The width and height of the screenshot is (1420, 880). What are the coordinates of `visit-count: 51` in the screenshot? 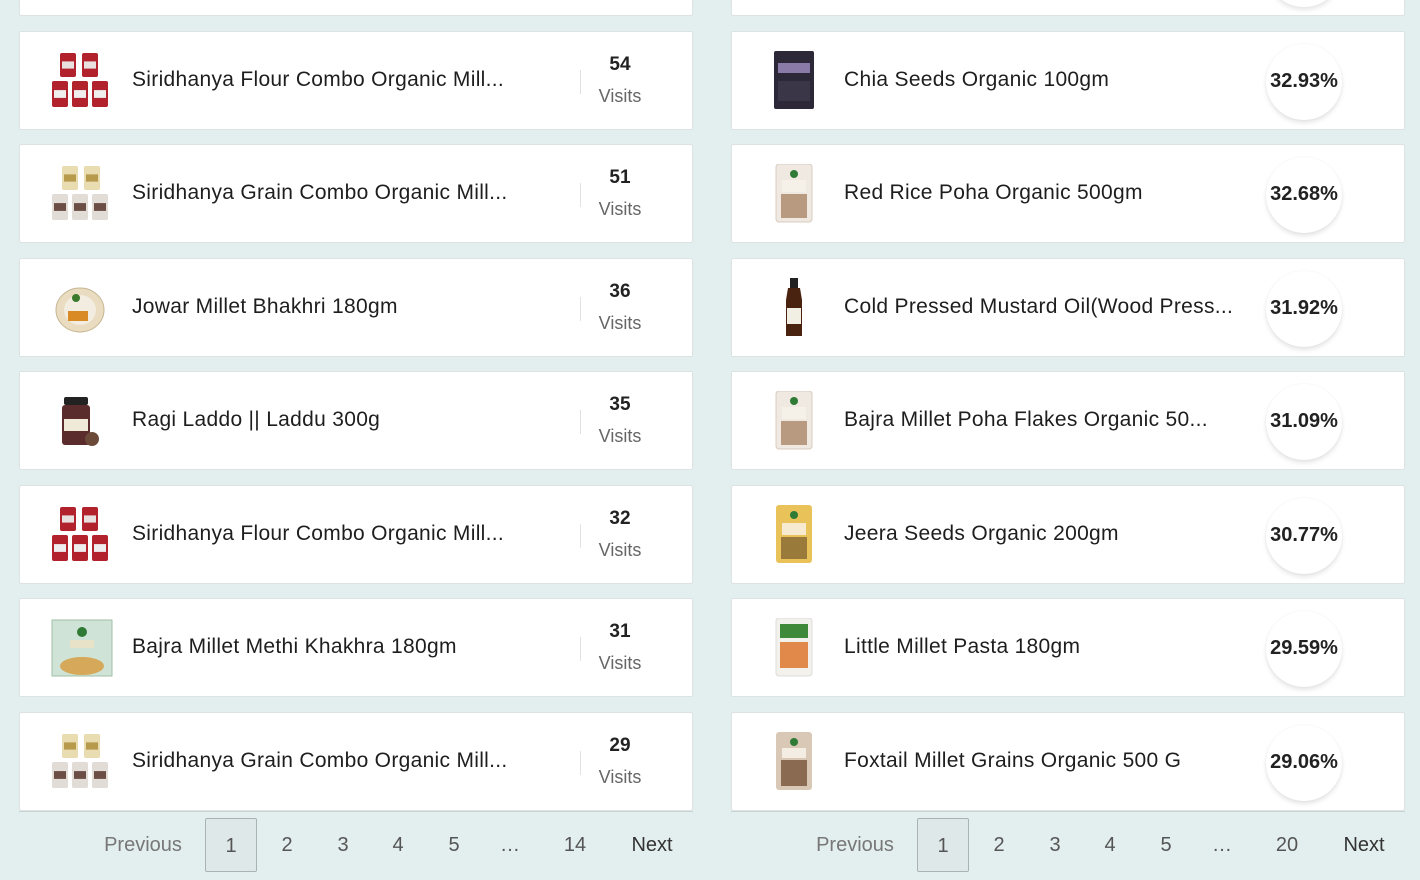 It's located at (620, 177).